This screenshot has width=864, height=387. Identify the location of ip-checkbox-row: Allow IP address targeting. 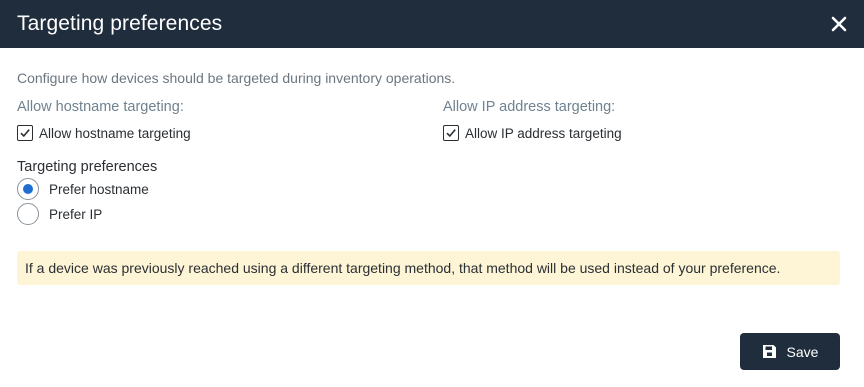
(532, 133).